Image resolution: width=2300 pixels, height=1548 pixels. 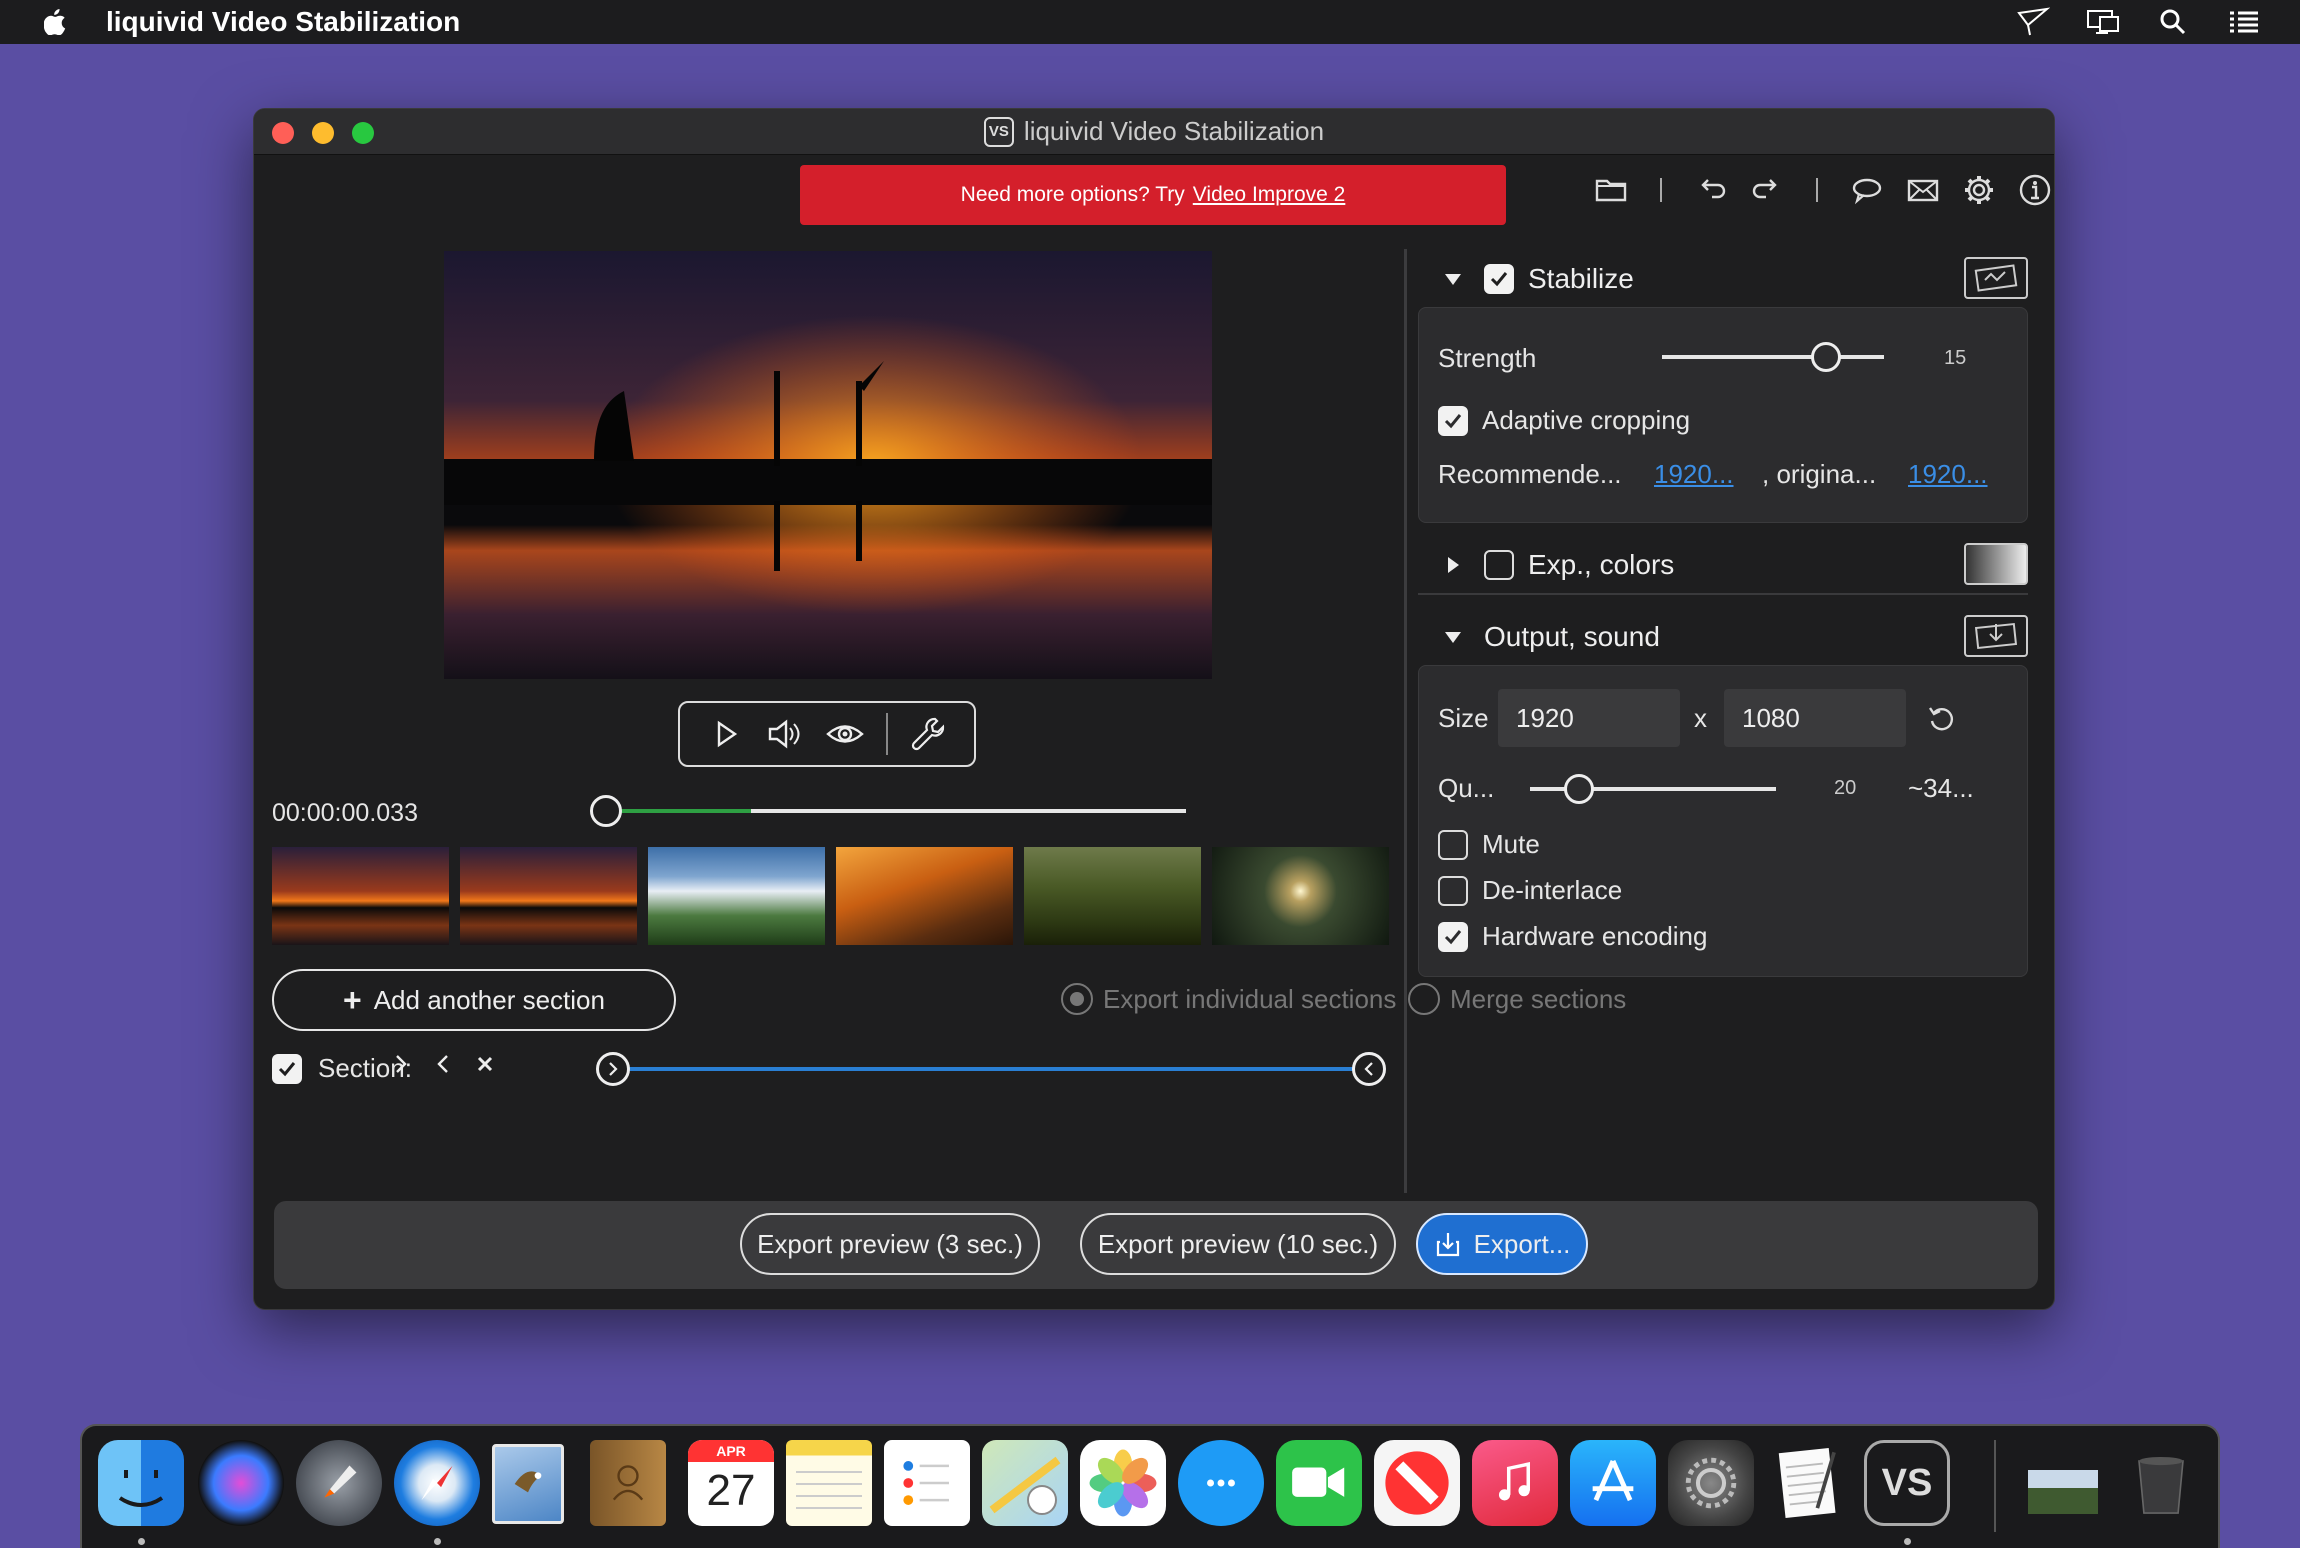 What do you see at coordinates (888, 811) in the screenshot?
I see `playback-timeline` at bounding box center [888, 811].